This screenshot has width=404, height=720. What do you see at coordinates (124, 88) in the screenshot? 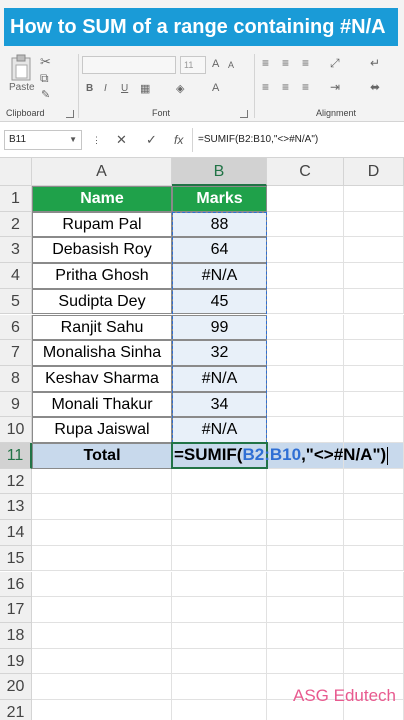
I see `underline-button: U` at bounding box center [124, 88].